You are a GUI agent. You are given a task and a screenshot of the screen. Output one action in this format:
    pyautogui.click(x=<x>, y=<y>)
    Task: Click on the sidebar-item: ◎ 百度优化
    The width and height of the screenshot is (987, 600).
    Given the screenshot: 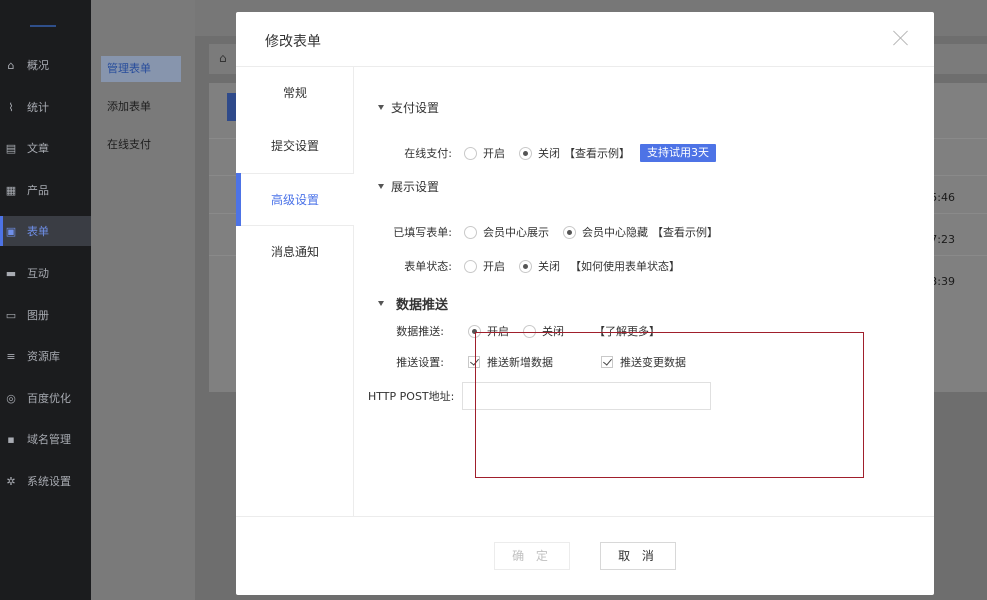 What is the action you would take?
    pyautogui.click(x=45, y=398)
    